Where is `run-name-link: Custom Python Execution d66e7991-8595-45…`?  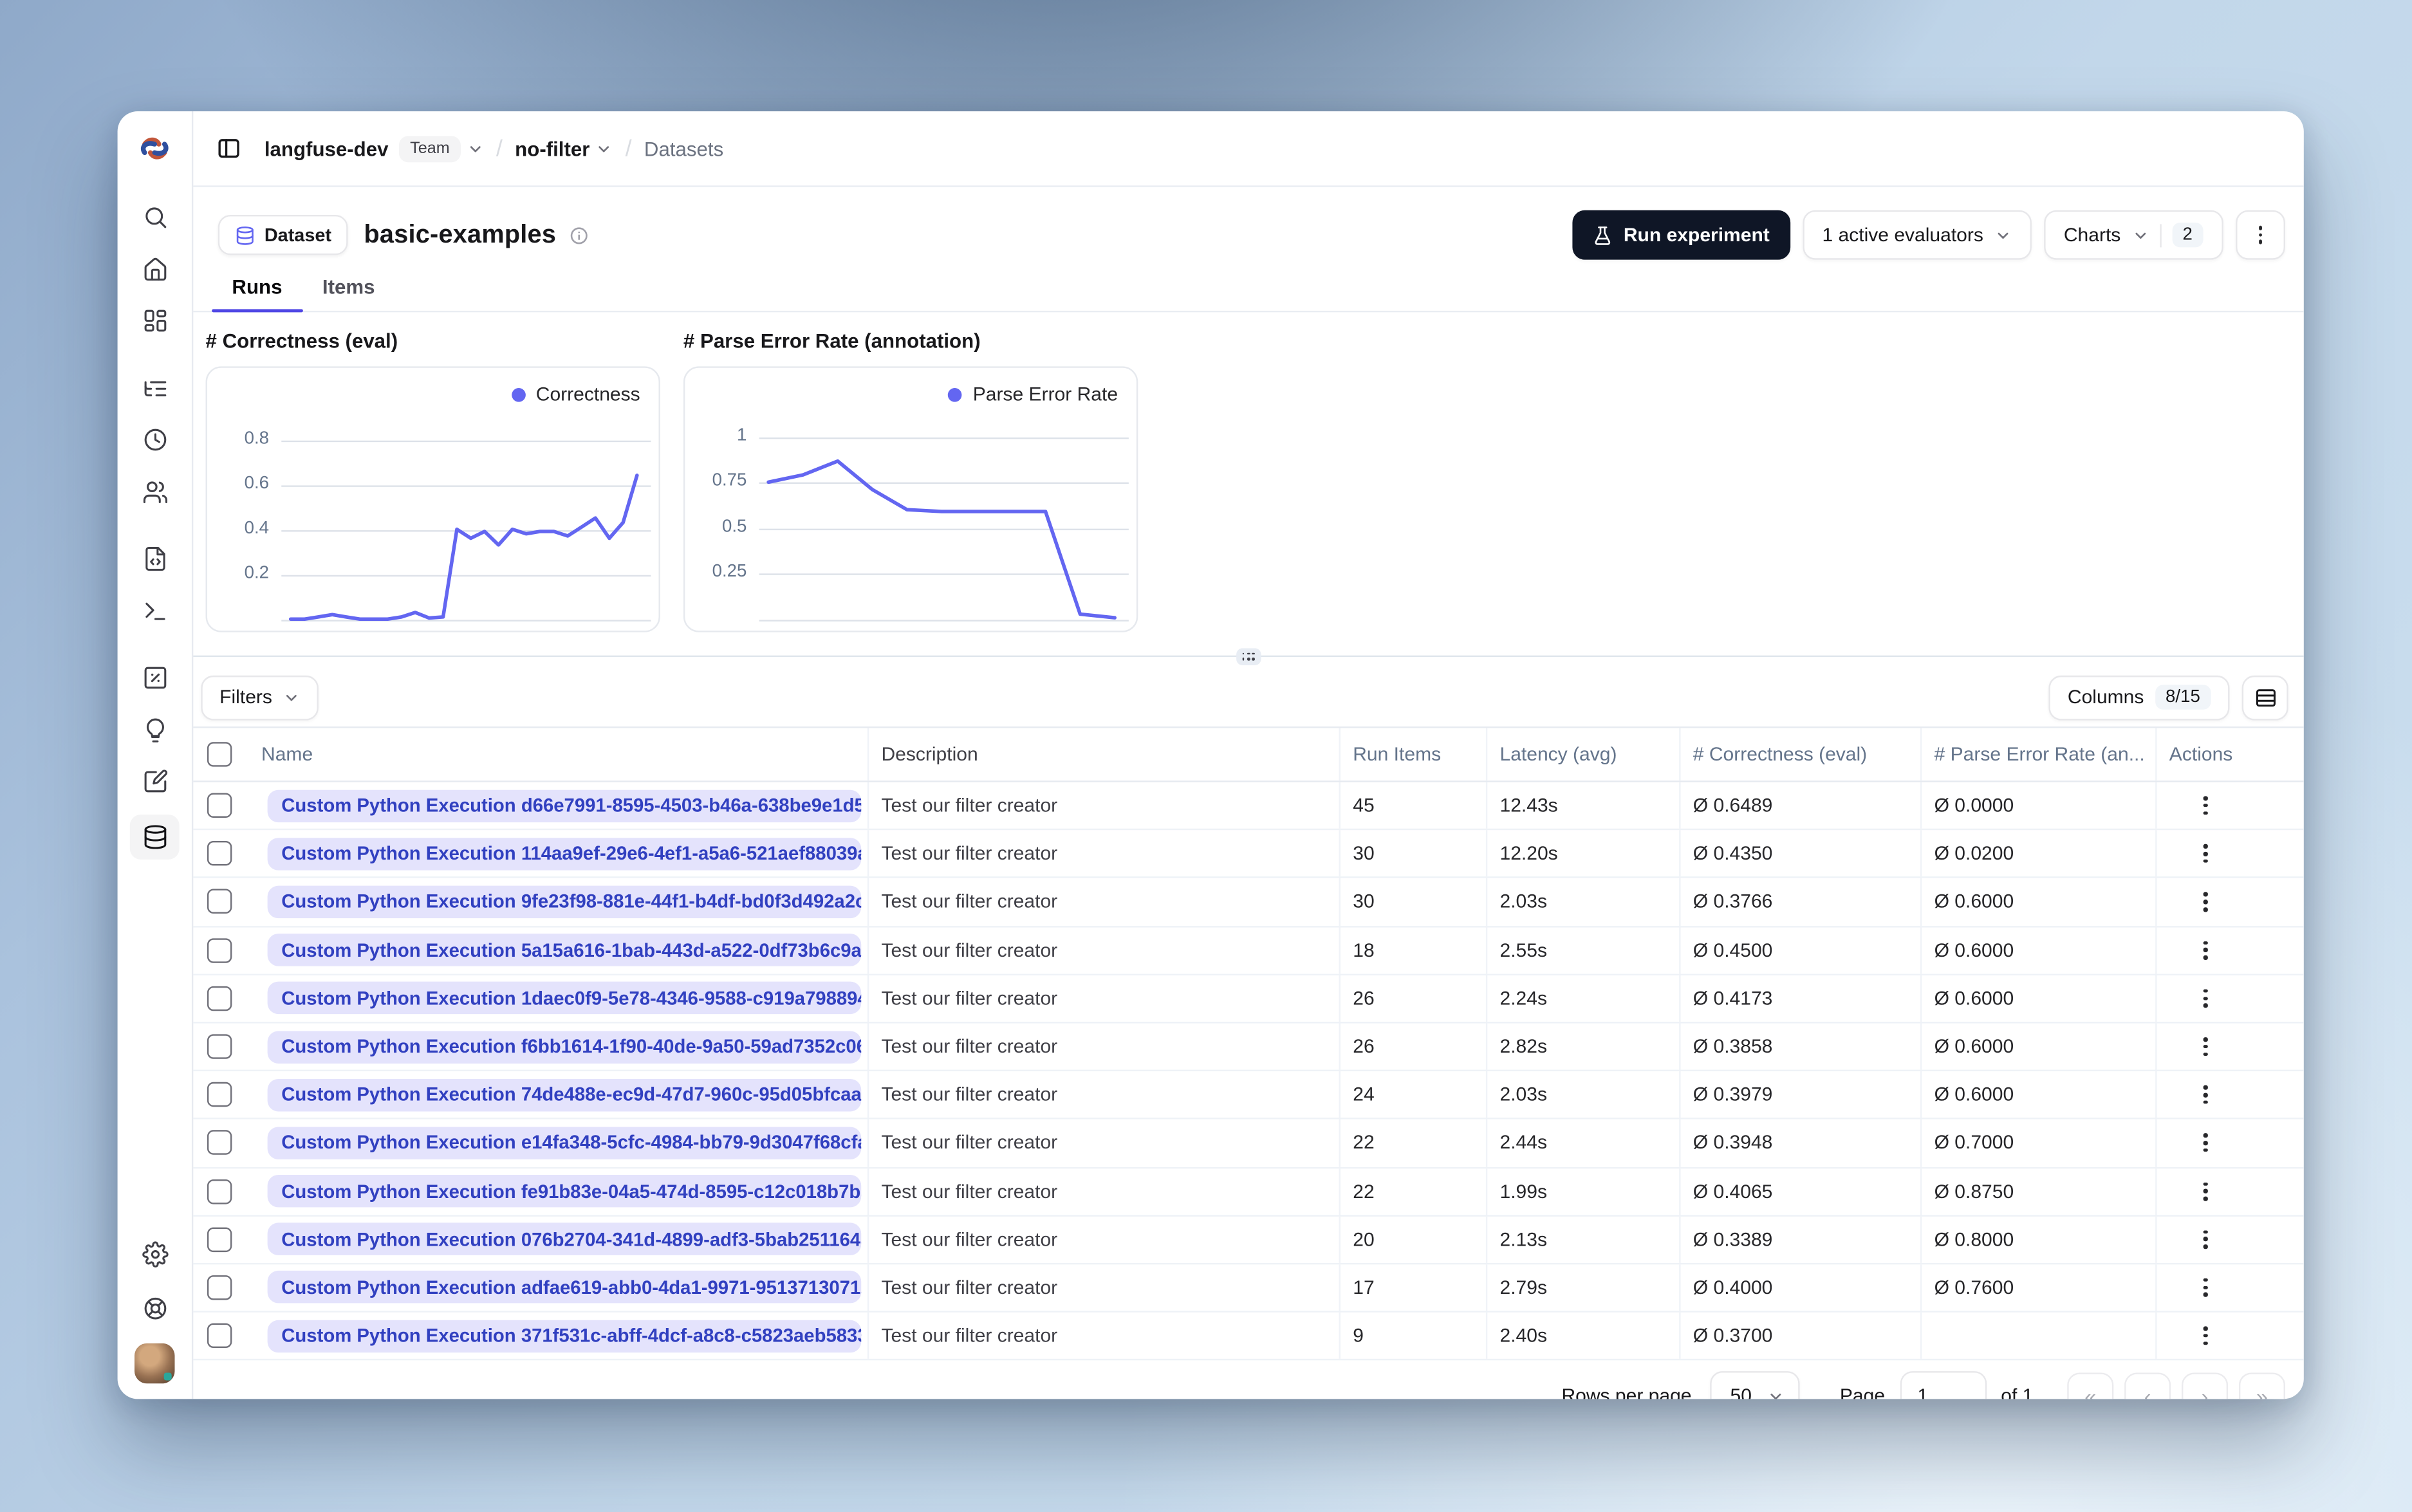 run-name-link: Custom Python Execution d66e7991-8595-45… is located at coordinates (564, 805).